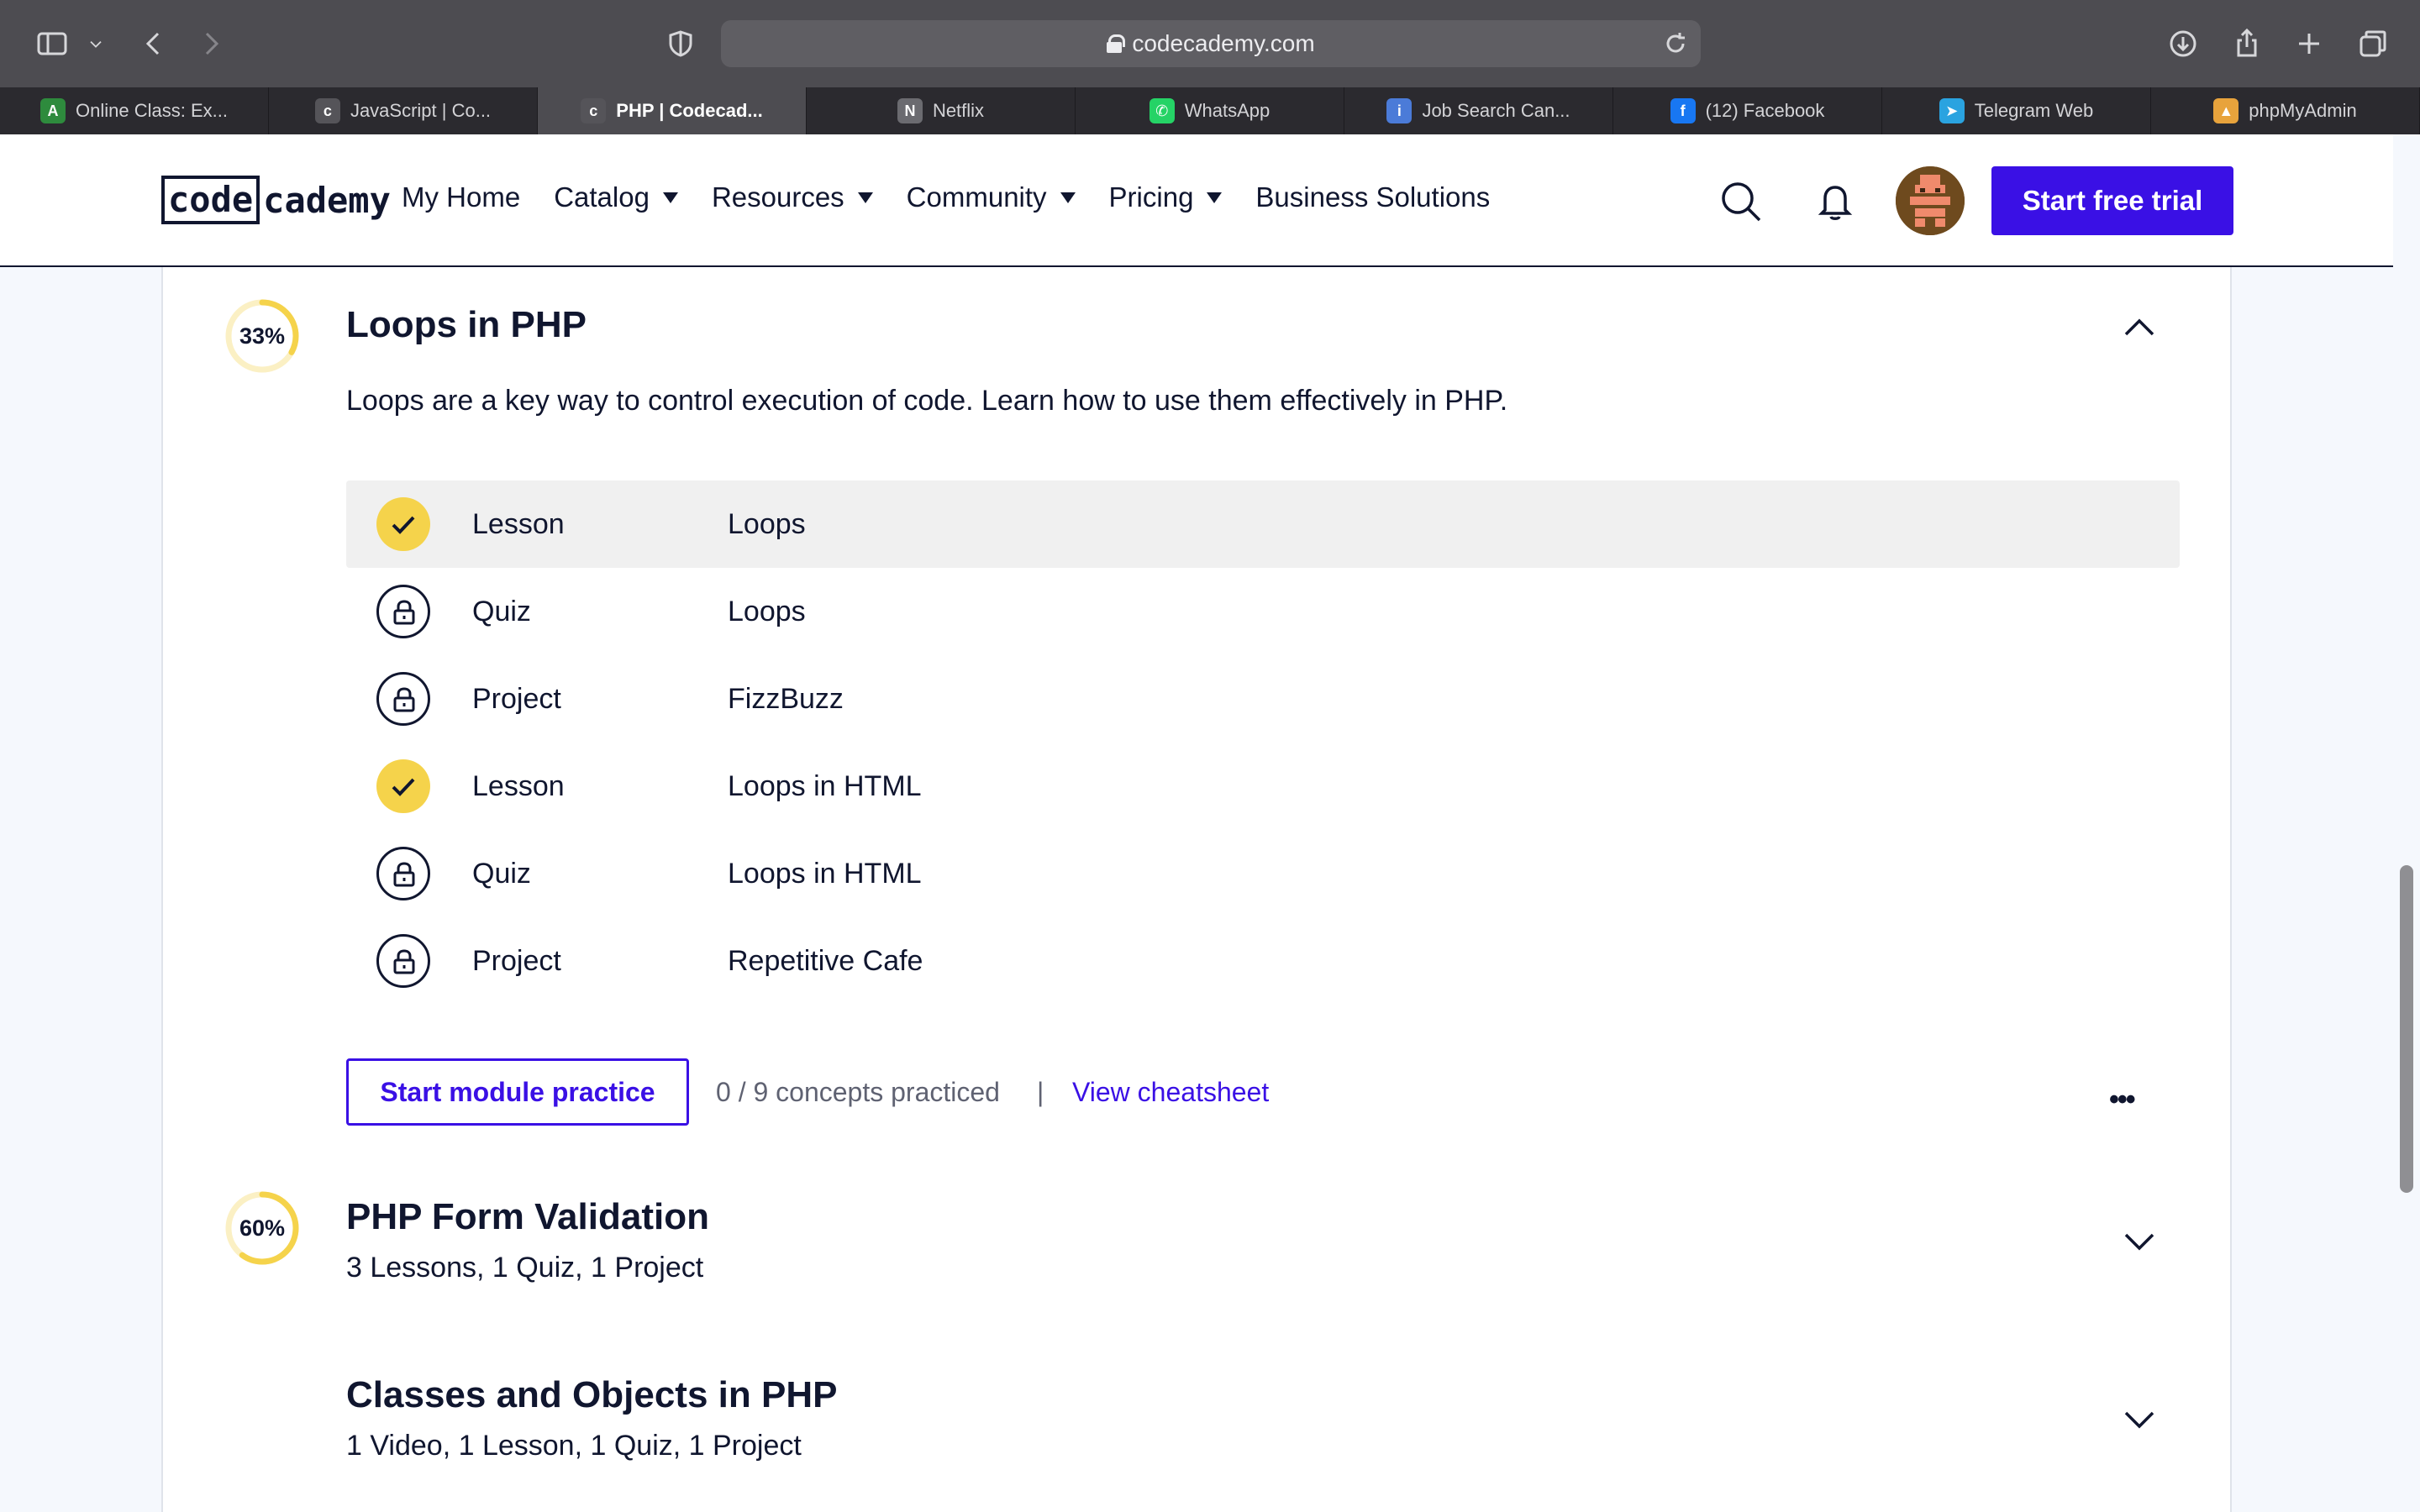  I want to click on progress-percent: 60%, so click(262, 1228).